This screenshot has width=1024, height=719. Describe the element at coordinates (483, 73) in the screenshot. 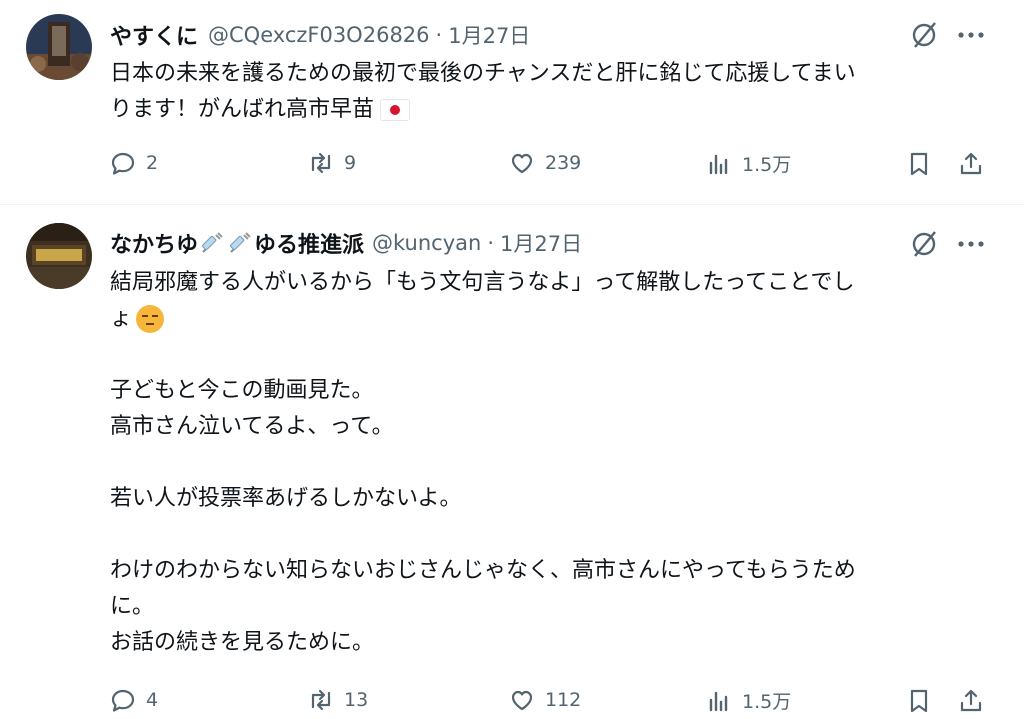

I see `text-line: 日本の未来を護るための最初で最後のチャンスだと肝に銘じて応援してまい` at that location.